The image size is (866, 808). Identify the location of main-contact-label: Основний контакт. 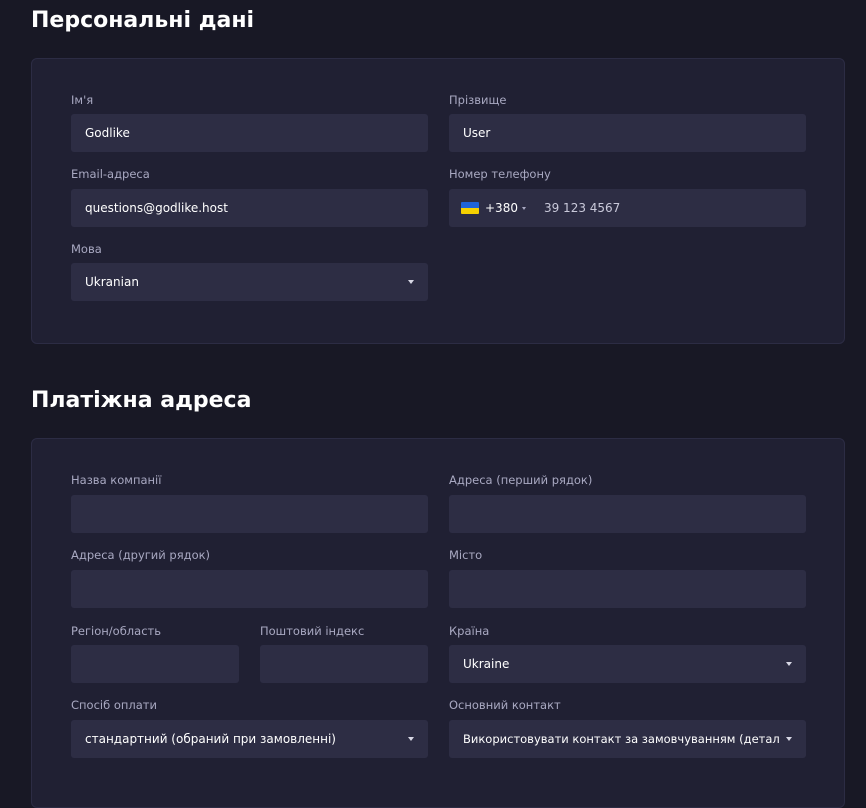
(505, 705).